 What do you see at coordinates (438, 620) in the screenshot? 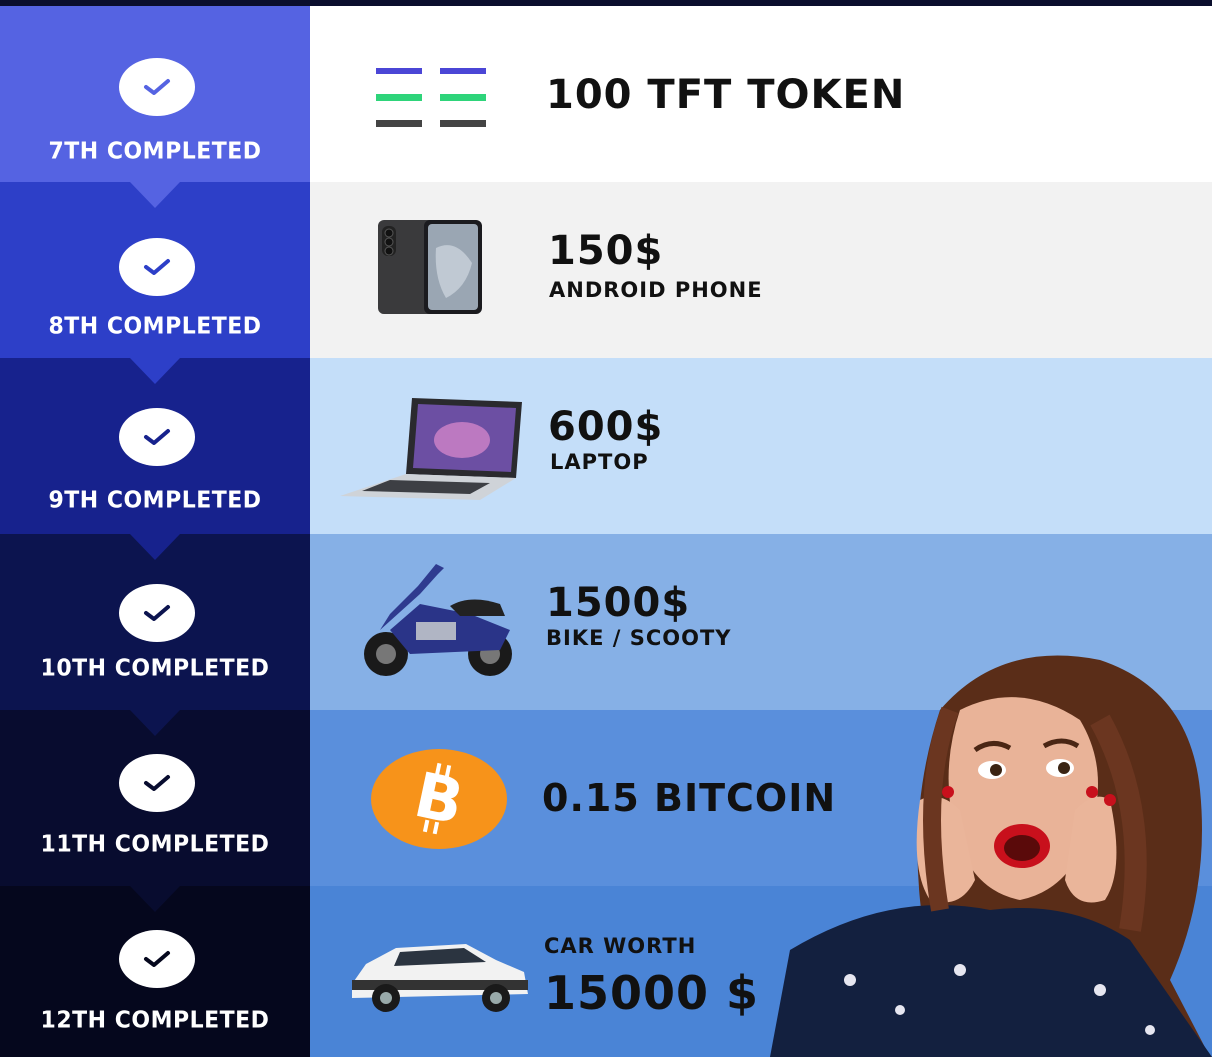
I see `scooter-icon` at bounding box center [438, 620].